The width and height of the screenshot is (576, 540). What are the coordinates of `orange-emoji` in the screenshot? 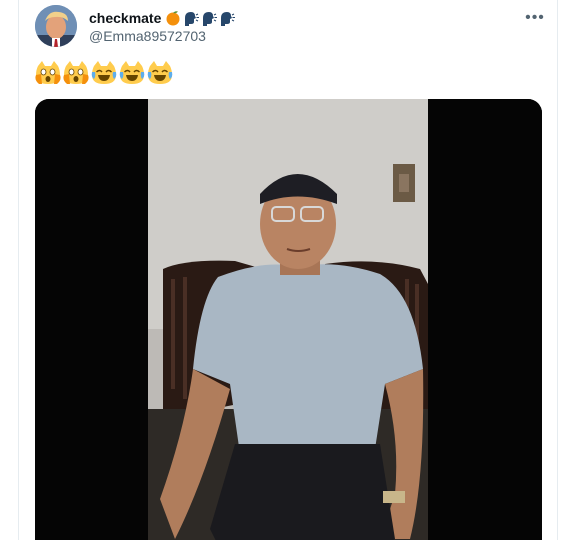 It's located at (173, 18).